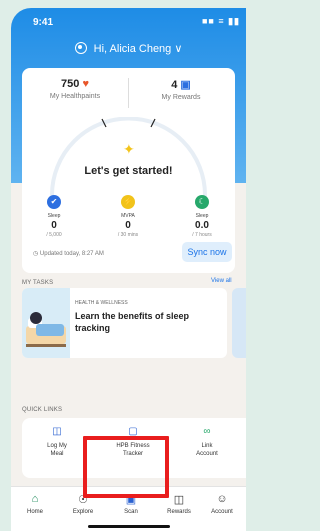  What do you see at coordinates (70, 84) in the screenshot?
I see `healthpoints-value: 750` at bounding box center [70, 84].